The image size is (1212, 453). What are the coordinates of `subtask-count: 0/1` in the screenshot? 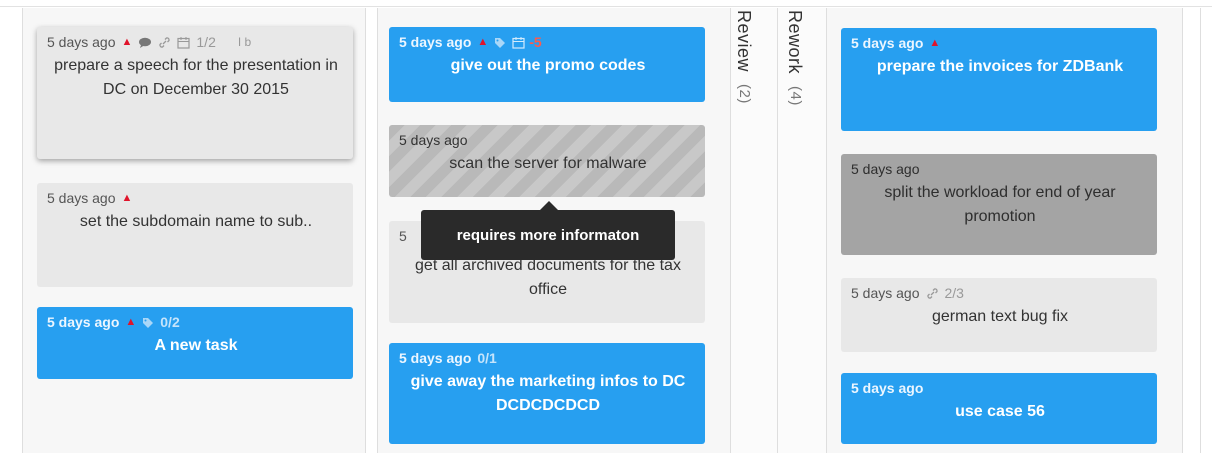 It's located at (487, 358).